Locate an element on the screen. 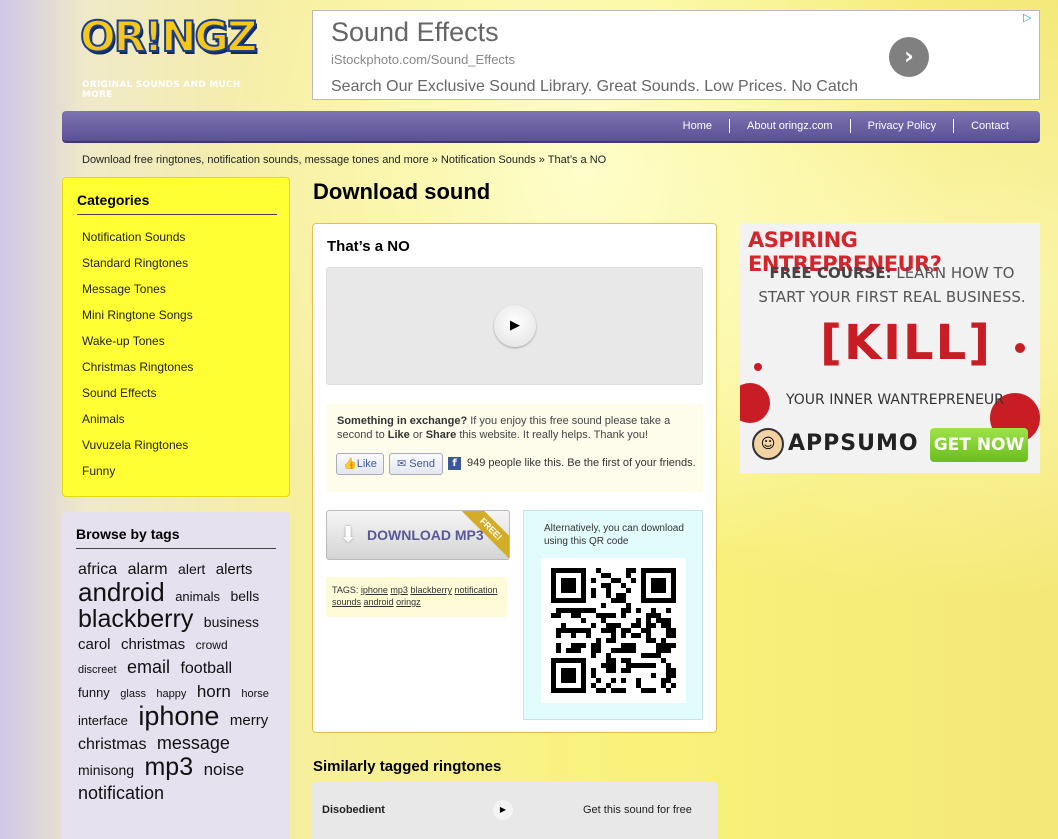 This screenshot has height=839, width=1058. tag-link: horse is located at coordinates (255, 694).